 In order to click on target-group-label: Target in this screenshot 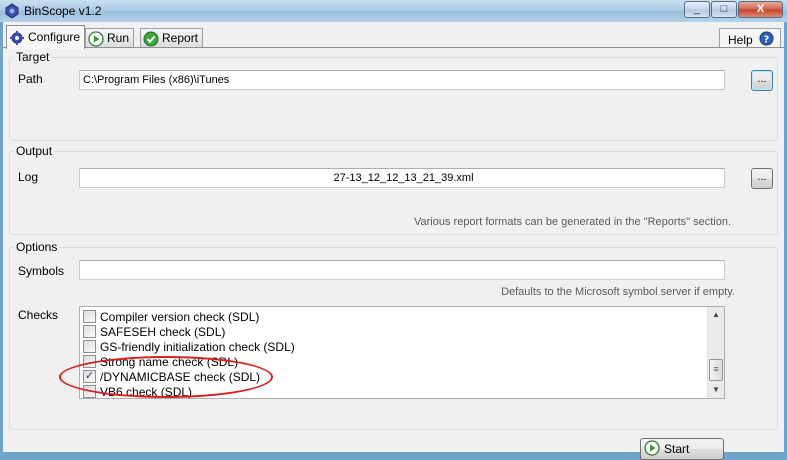, I will do `click(33, 57)`.